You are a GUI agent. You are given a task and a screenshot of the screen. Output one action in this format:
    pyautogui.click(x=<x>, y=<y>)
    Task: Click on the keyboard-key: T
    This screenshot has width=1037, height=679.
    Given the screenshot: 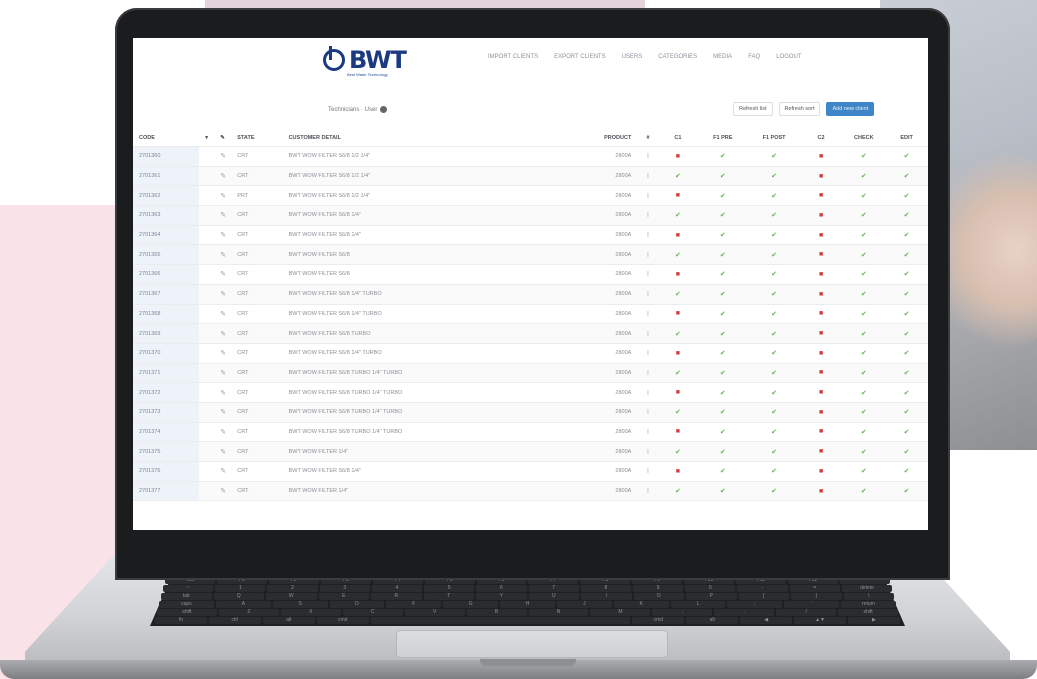 What is the action you would take?
    pyautogui.click(x=448, y=596)
    